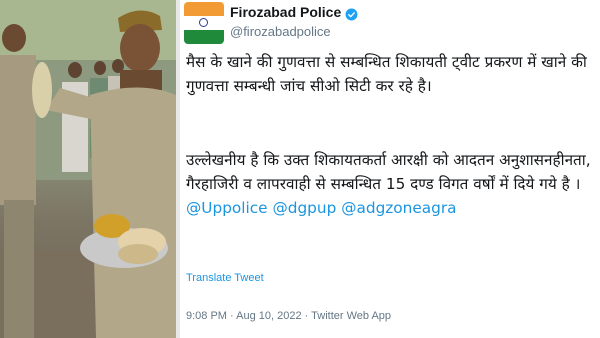 Image resolution: width=600 pixels, height=338 pixels. I want to click on mention-link: @dgpup, so click(304, 208).